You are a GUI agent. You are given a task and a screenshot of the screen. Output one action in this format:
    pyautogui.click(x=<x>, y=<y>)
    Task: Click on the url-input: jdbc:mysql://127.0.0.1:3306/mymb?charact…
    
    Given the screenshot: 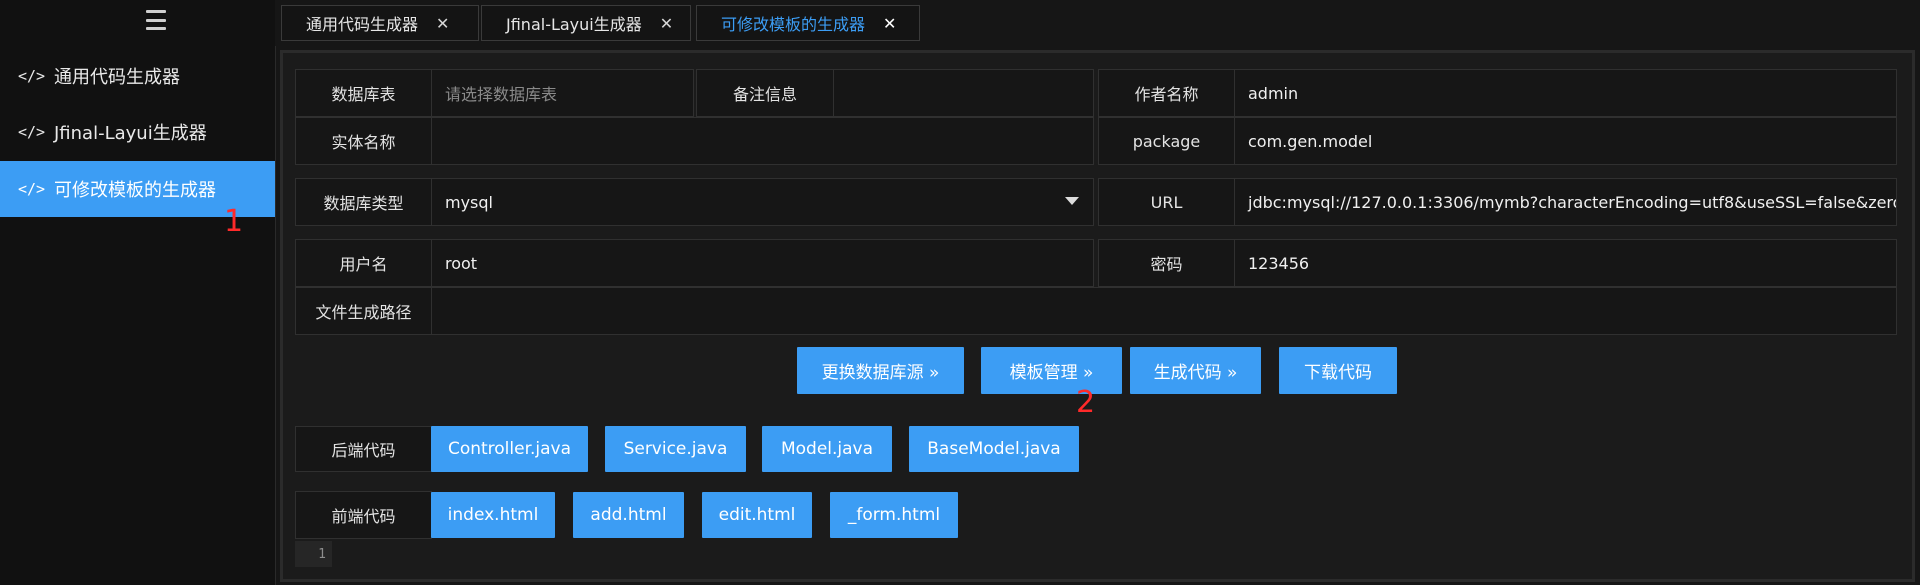 What is the action you would take?
    pyautogui.click(x=1565, y=202)
    